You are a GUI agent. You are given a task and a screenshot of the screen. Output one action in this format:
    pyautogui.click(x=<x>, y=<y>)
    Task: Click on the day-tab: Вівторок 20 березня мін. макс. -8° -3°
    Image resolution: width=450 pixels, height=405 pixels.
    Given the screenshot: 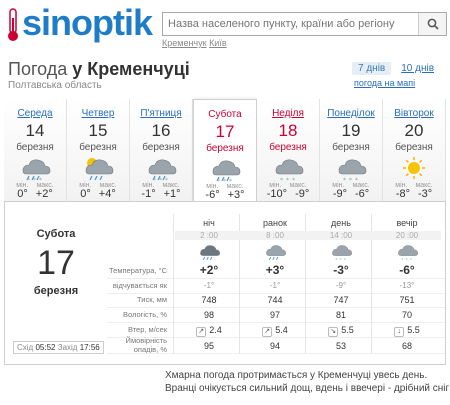 What is the action you would take?
    pyautogui.click(x=414, y=150)
    